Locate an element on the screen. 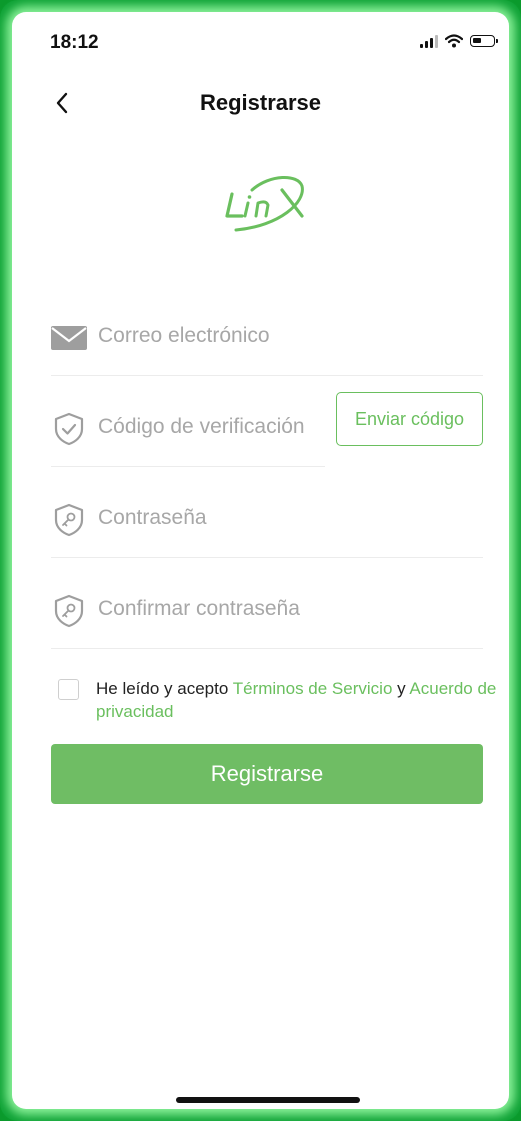 The image size is (521, 1121). register-button: Registrarse is located at coordinates (267, 774).